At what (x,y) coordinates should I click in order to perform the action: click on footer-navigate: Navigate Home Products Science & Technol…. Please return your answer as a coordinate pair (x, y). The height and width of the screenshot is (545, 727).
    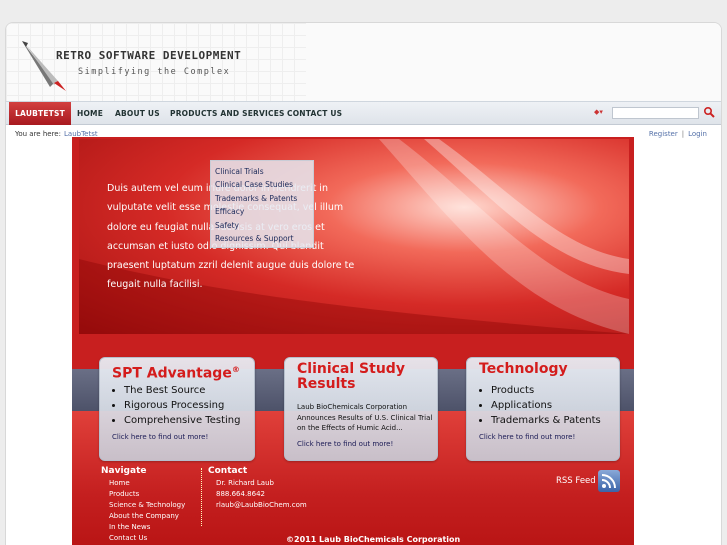
    Looking at the image, I should click on (143, 505).